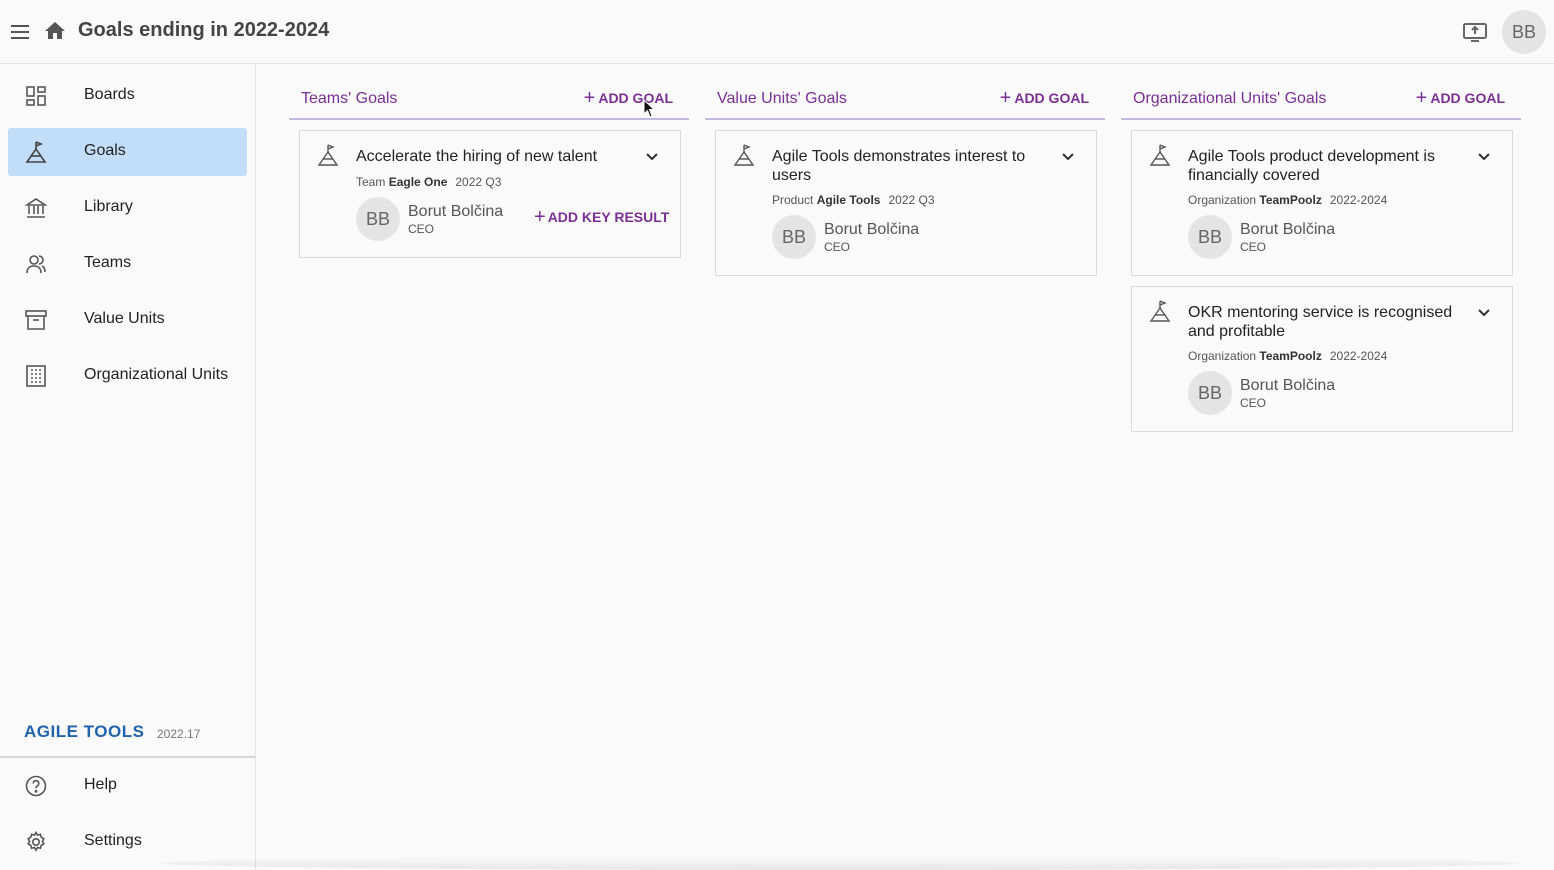 The width and height of the screenshot is (1554, 870). I want to click on archive-box-icon, so click(36, 320).